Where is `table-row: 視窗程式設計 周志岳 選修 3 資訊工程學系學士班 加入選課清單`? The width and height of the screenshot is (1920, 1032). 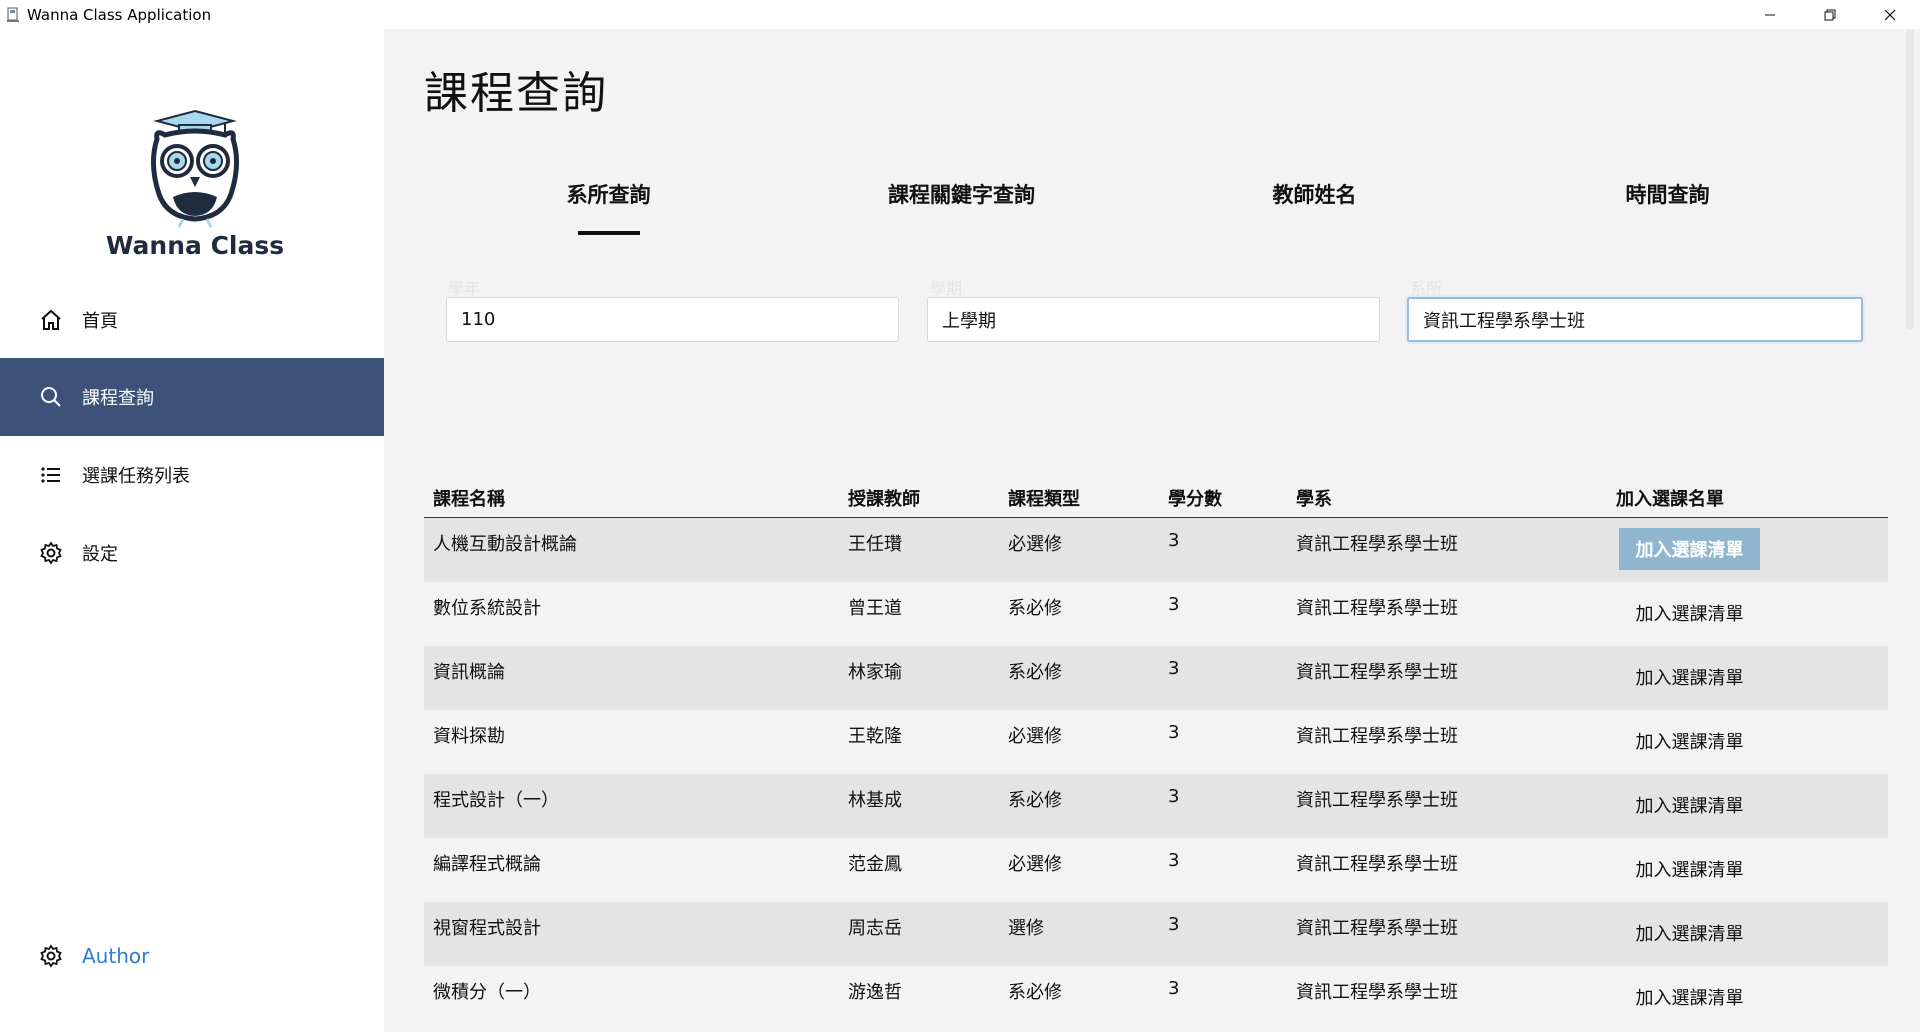
table-row: 視窗程式設計 周志岳 選修 3 資訊工程學系學士班 加入選課清單 is located at coordinates (1156, 934).